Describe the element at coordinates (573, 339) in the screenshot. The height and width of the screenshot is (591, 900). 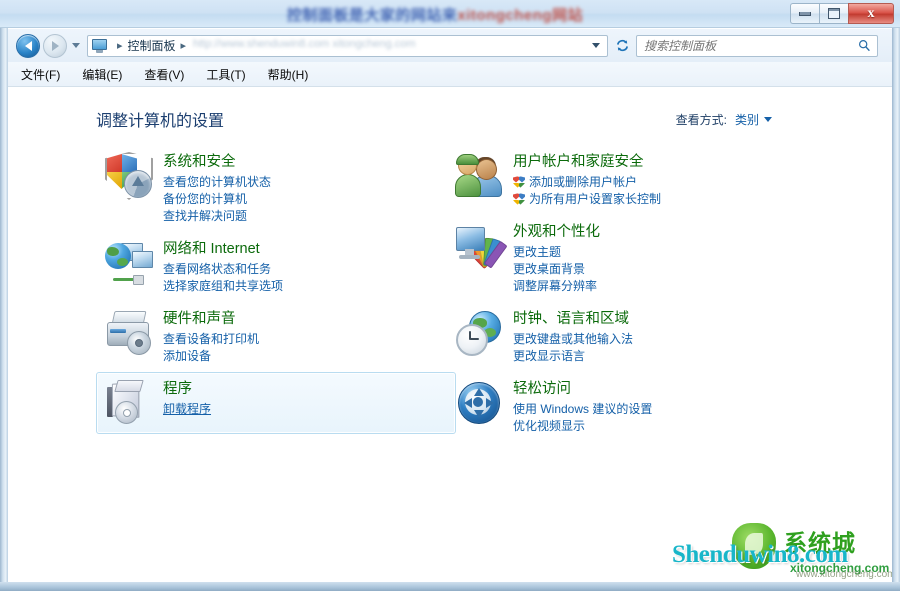
I see `category-link: 更改键盘或其他输入法` at that location.